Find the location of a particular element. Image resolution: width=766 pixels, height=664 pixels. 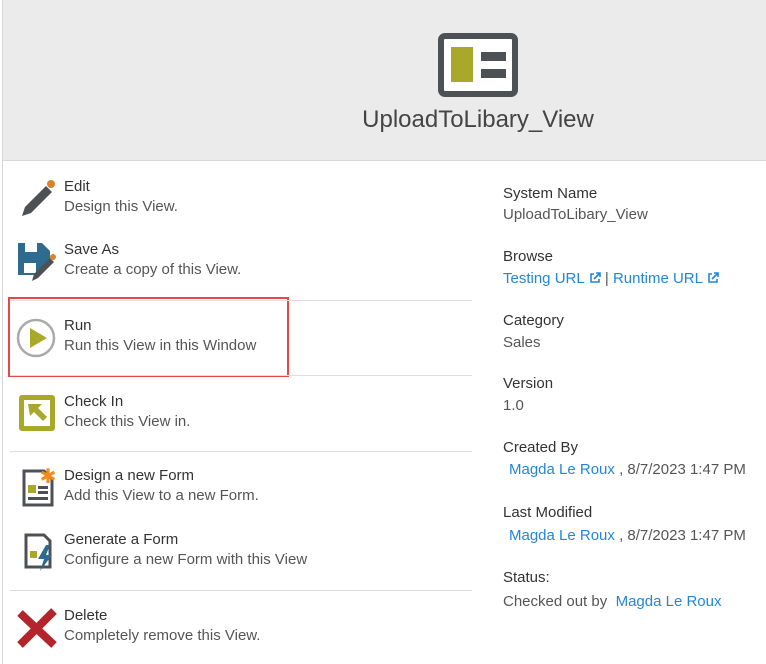

last-modified-label: Last Modified is located at coordinates (548, 512).